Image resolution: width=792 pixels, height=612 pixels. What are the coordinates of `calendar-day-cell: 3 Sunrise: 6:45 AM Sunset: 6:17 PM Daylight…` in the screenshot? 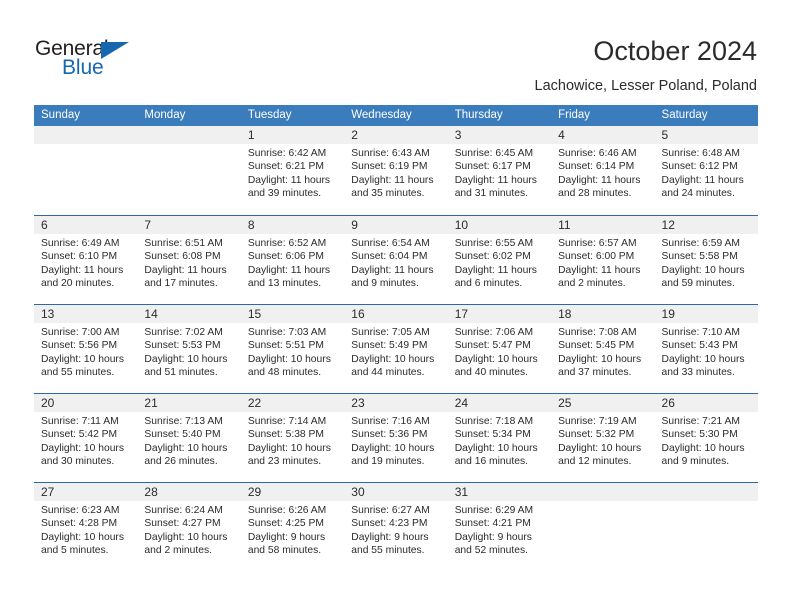 It's located at (499, 170).